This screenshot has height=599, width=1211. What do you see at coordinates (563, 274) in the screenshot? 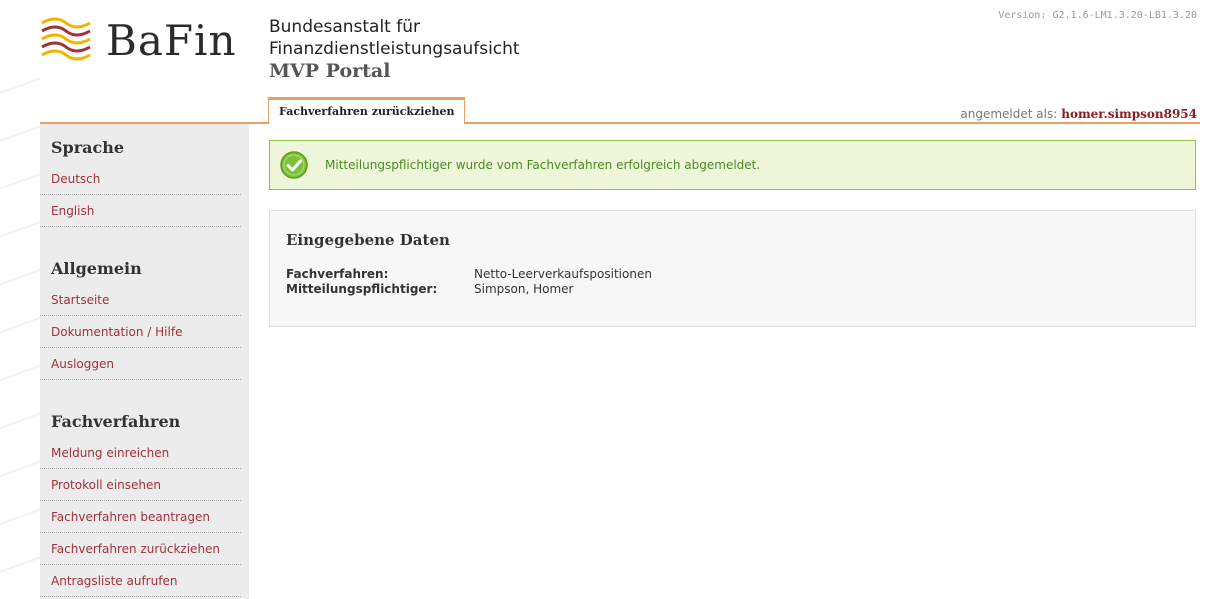
I see `data-value: Netto-Leerverkaufspositionen` at bounding box center [563, 274].